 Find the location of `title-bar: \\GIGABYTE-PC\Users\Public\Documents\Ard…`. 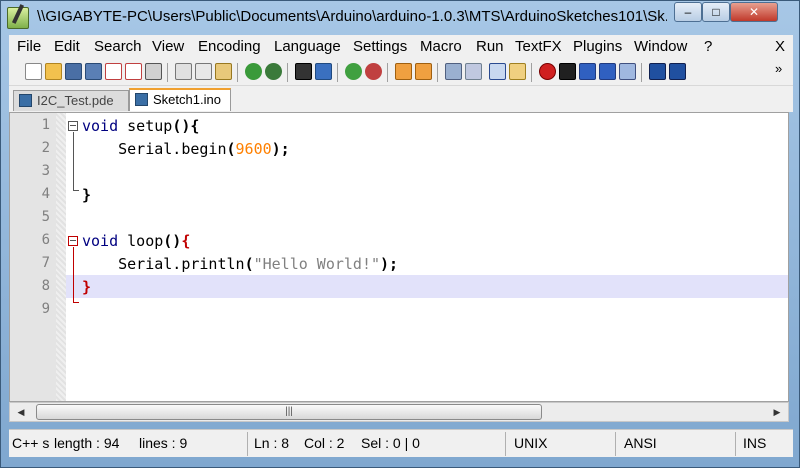

title-bar: \\GIGABYTE-PC\Users\Public\Documents\Ard… is located at coordinates (400, 18).